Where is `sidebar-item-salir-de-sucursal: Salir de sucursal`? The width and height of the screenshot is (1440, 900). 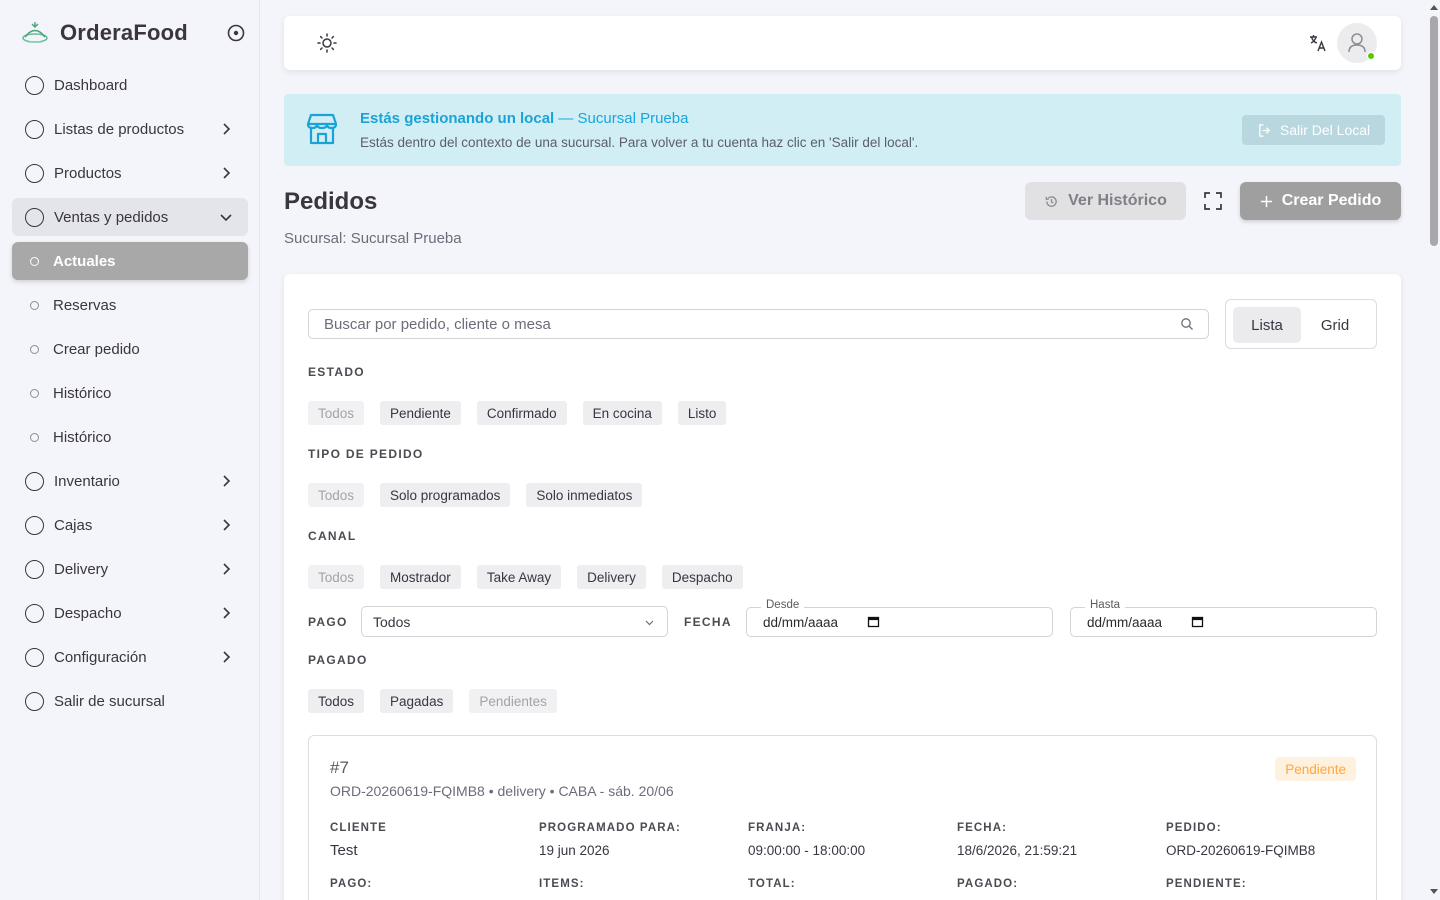 sidebar-item-salir-de-sucursal: Salir de sucursal is located at coordinates (130, 701).